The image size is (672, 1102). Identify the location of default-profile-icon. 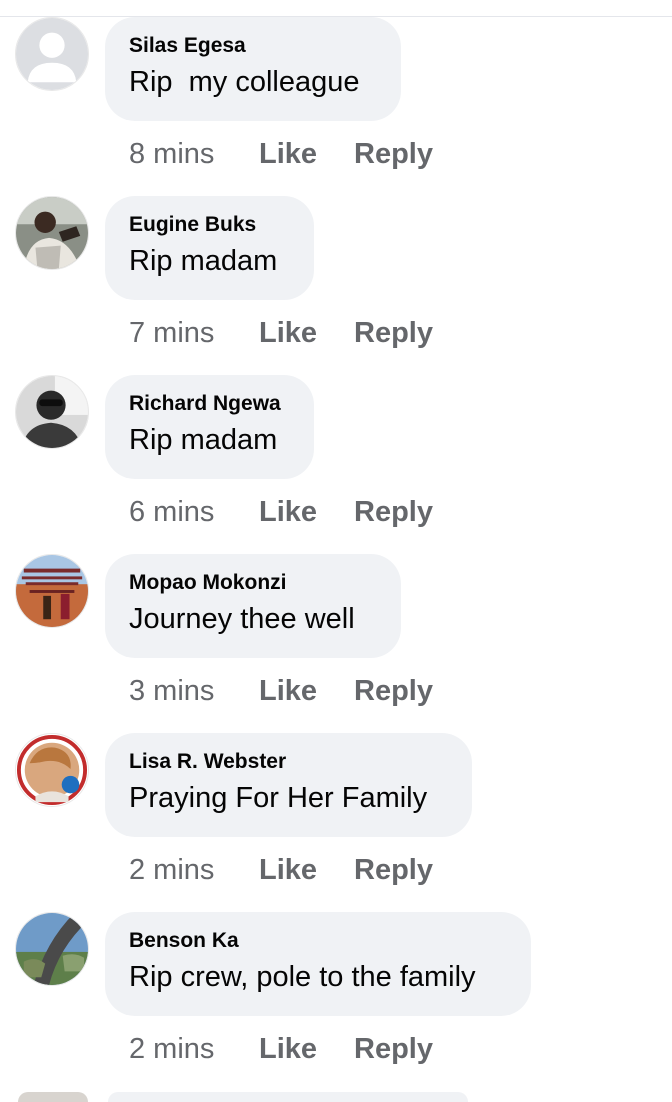
(52, 54).